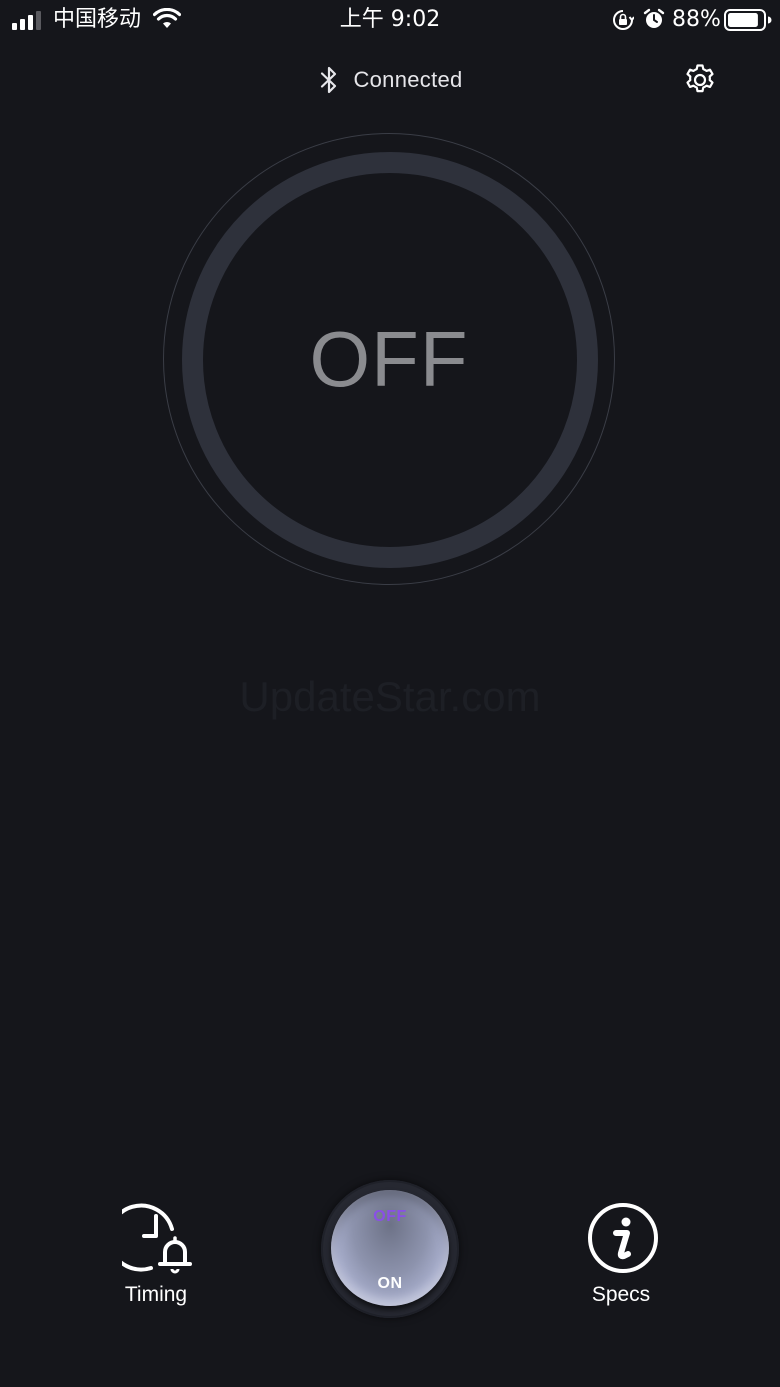  Describe the element at coordinates (390, 1216) in the screenshot. I see `power-off-label: OFF` at that location.